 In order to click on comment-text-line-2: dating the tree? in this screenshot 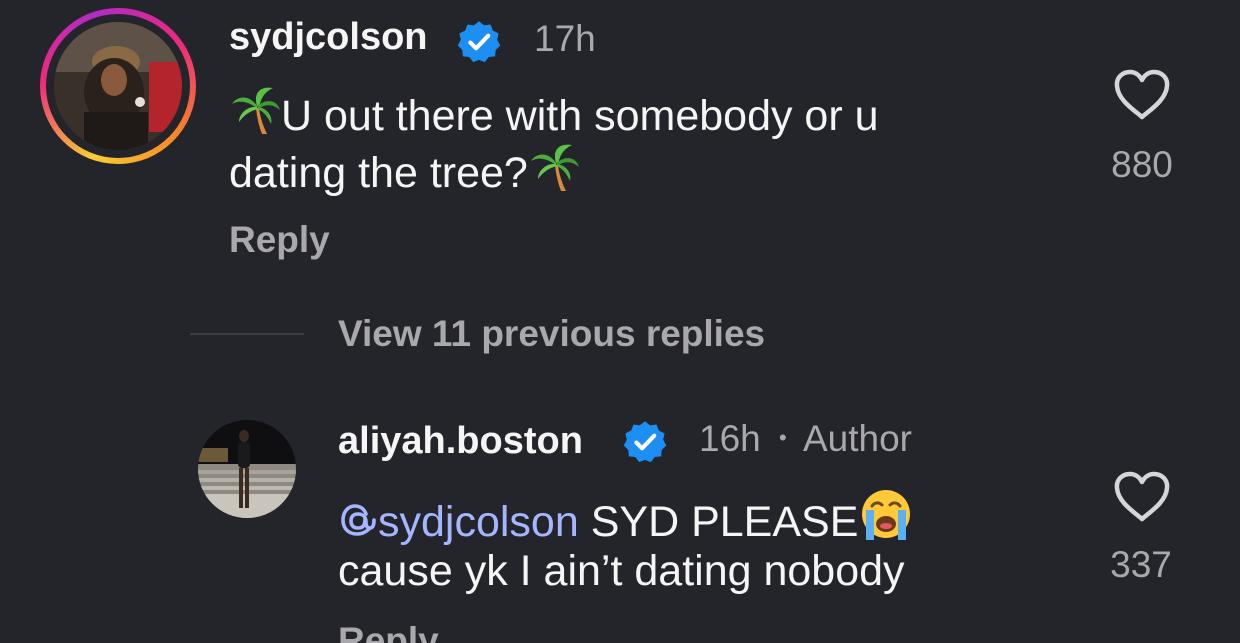, I will do `click(404, 171)`.